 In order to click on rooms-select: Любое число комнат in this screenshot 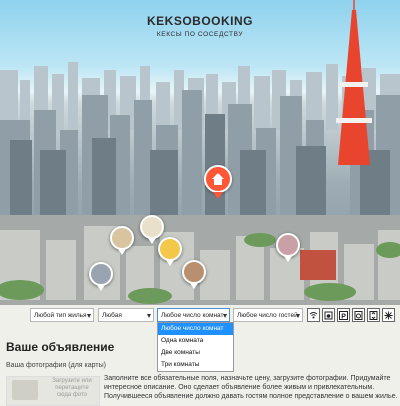, I will do `click(193, 315)`.